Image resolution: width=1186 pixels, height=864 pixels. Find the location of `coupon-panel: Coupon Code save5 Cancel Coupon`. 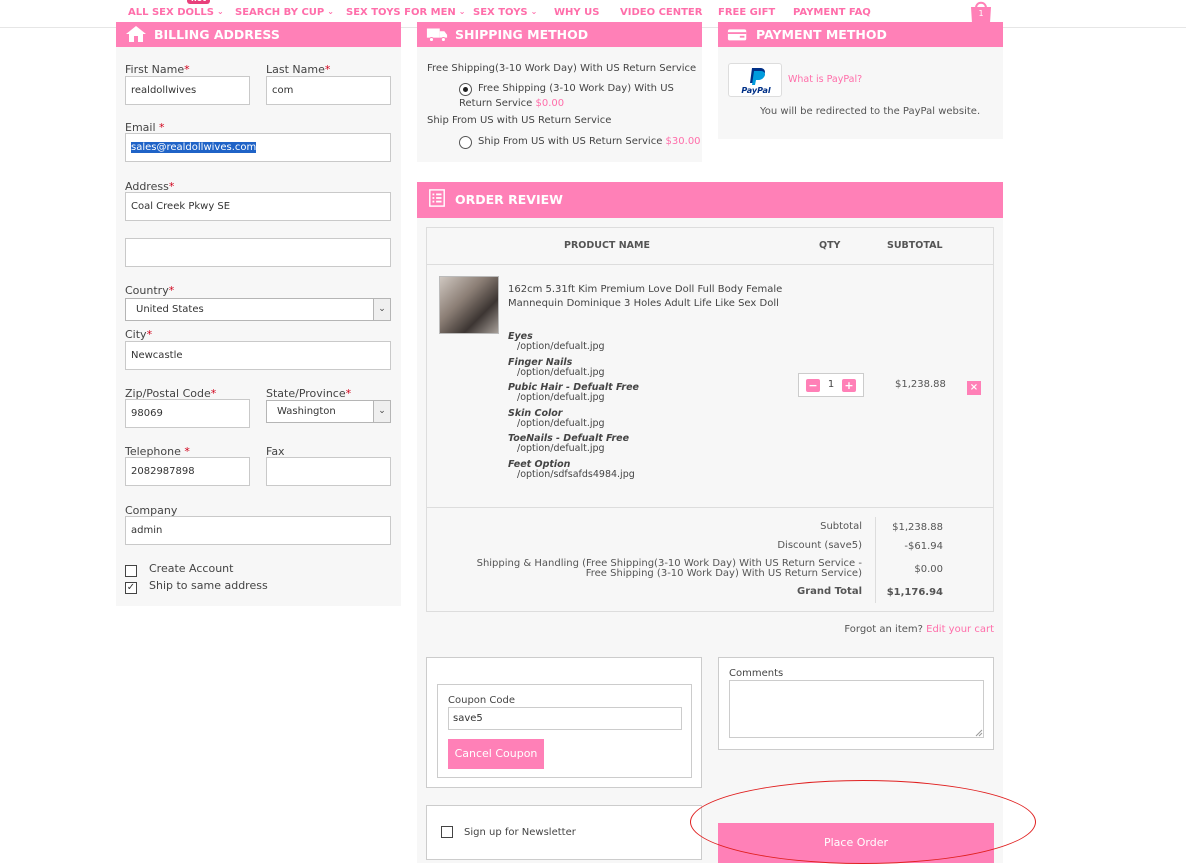

coupon-panel: Coupon Code save5 Cancel Coupon is located at coordinates (564, 722).